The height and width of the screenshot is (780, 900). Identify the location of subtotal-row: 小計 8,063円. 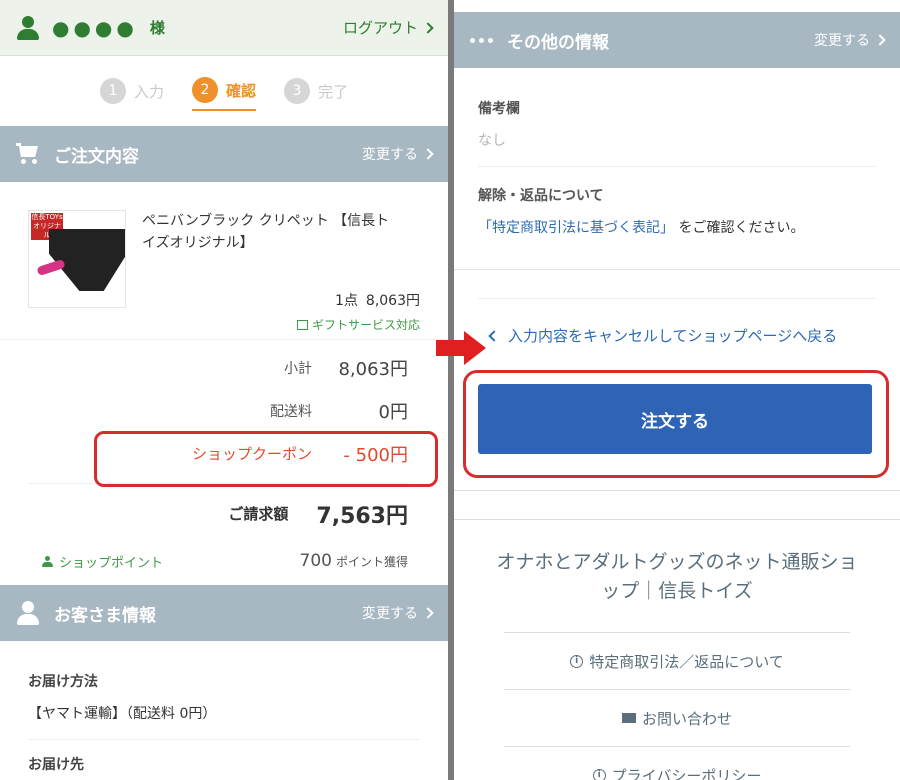
(346, 369).